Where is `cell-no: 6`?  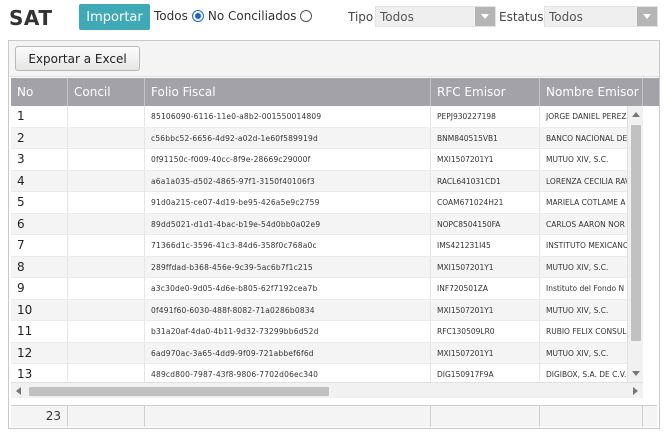
cell-no: 6 is located at coordinates (39, 224).